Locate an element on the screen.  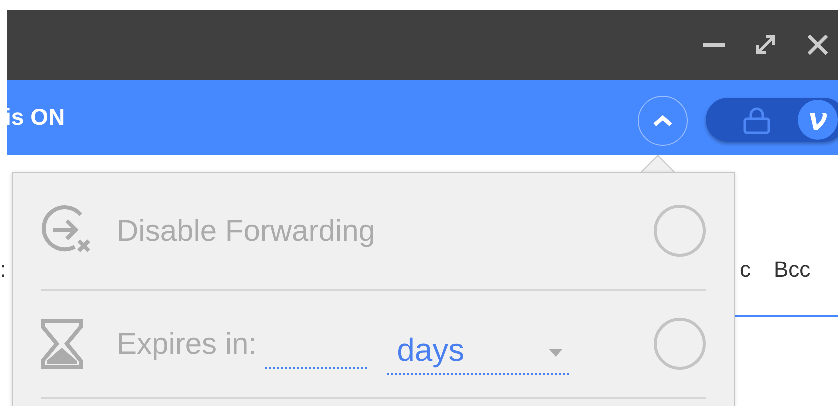
chevron-up-icon is located at coordinates (663, 121).